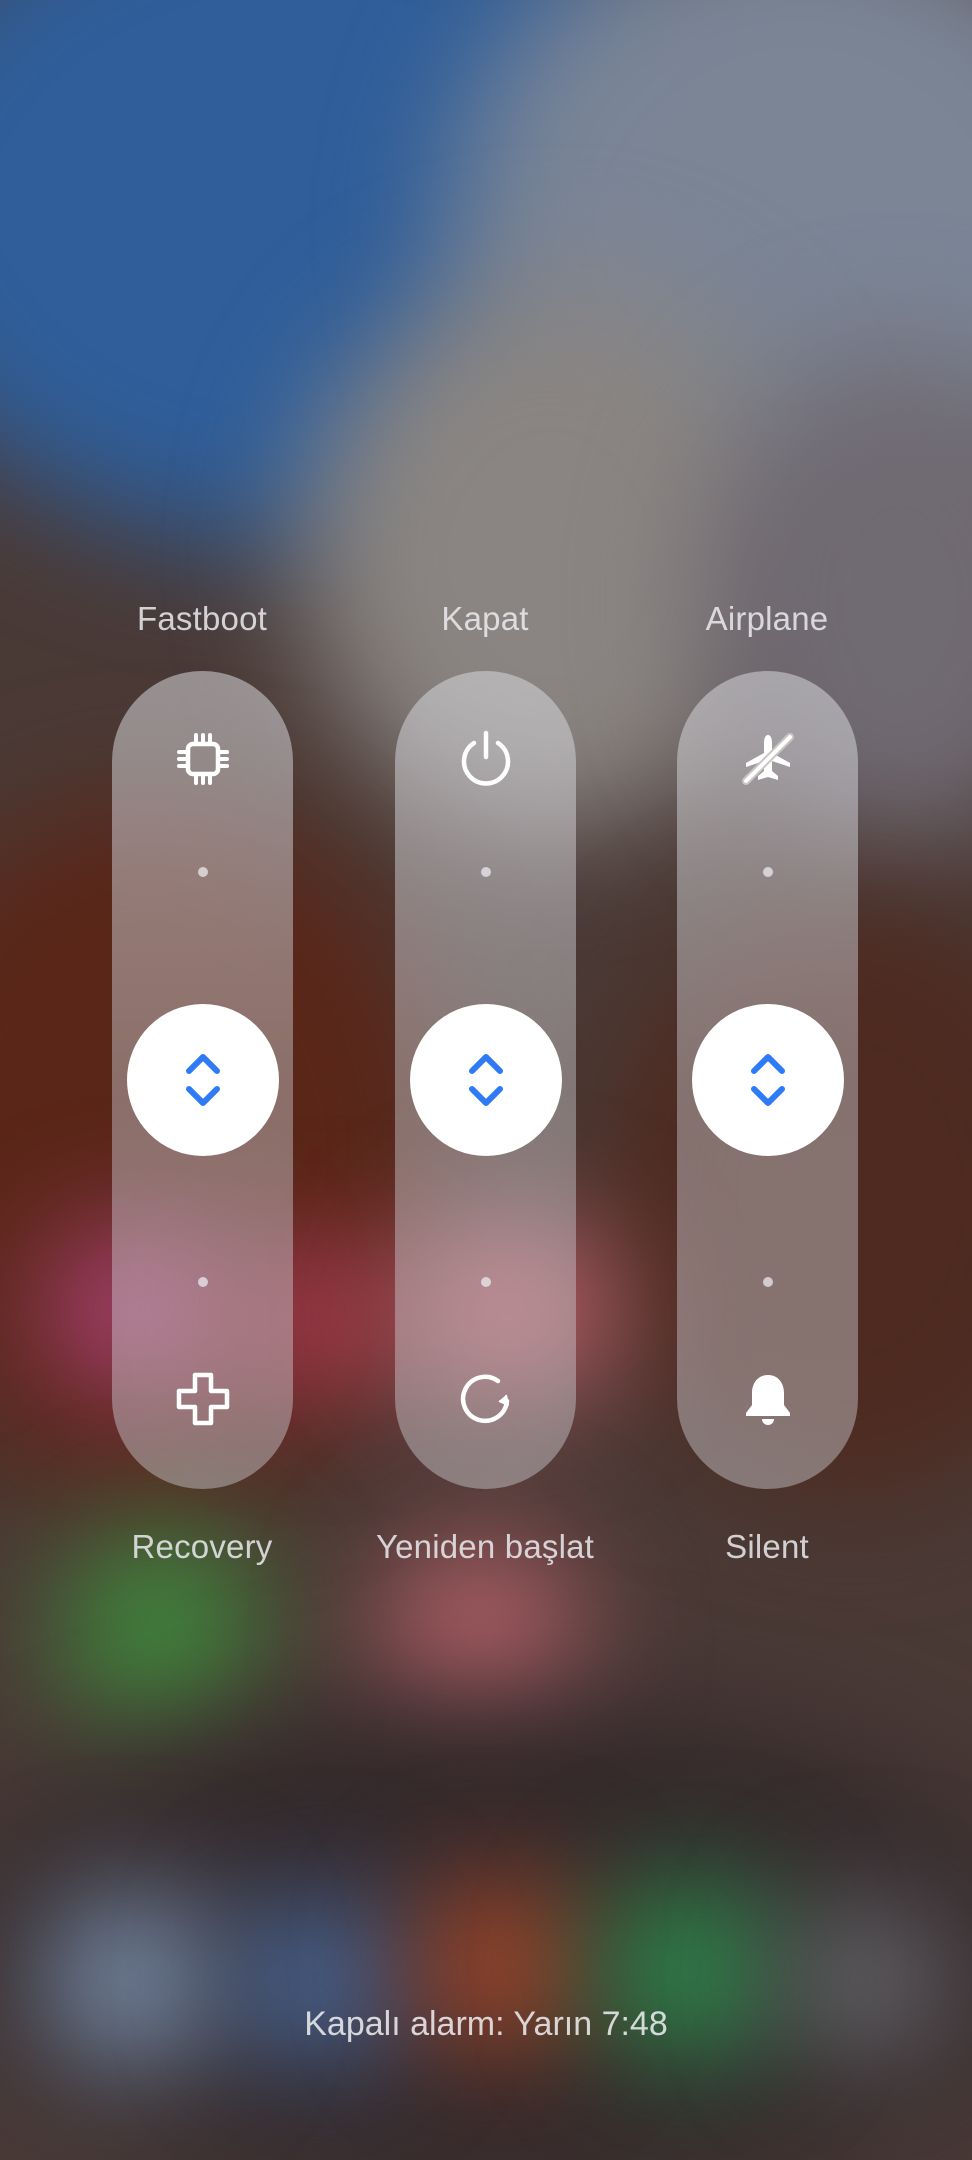  Describe the element at coordinates (203, 1399) in the screenshot. I see `plus-icon` at that location.